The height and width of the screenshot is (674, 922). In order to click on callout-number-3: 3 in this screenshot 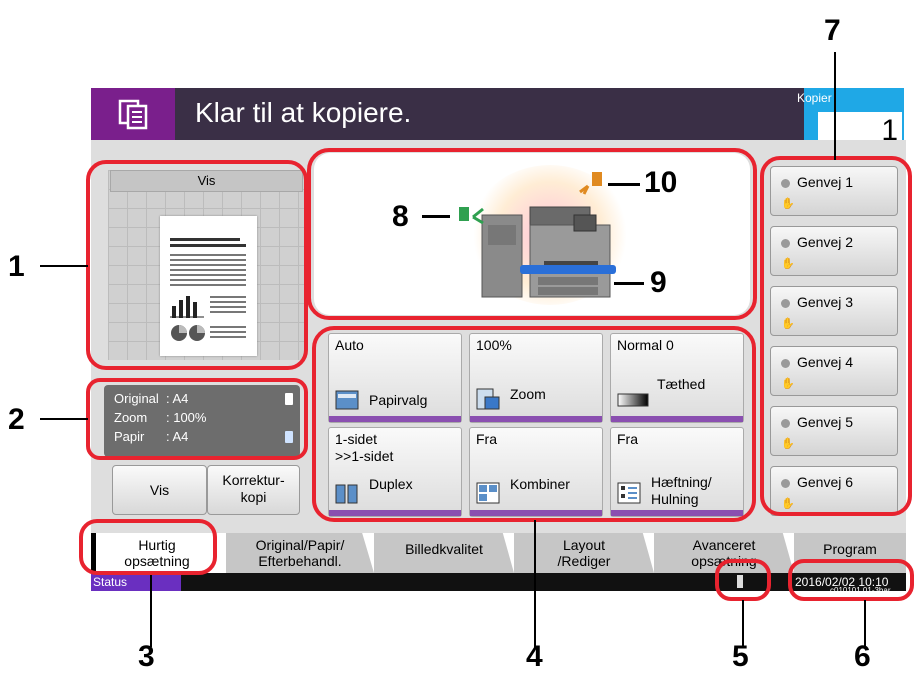, I will do `click(146, 656)`.